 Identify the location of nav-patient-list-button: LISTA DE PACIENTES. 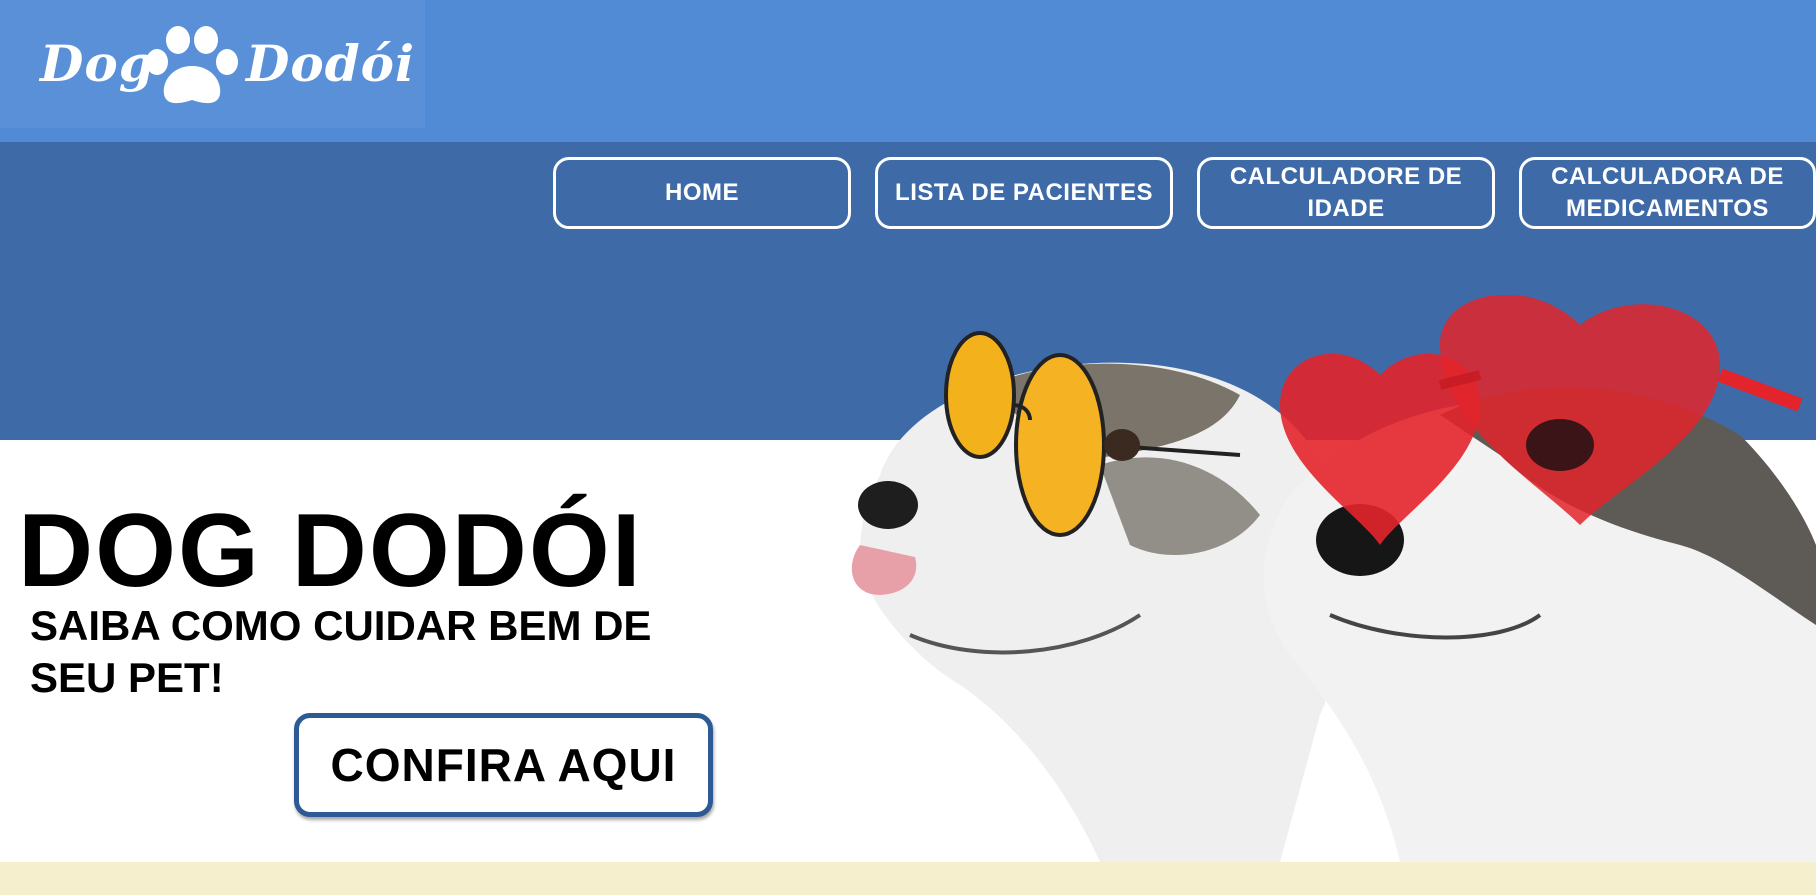
(1024, 193).